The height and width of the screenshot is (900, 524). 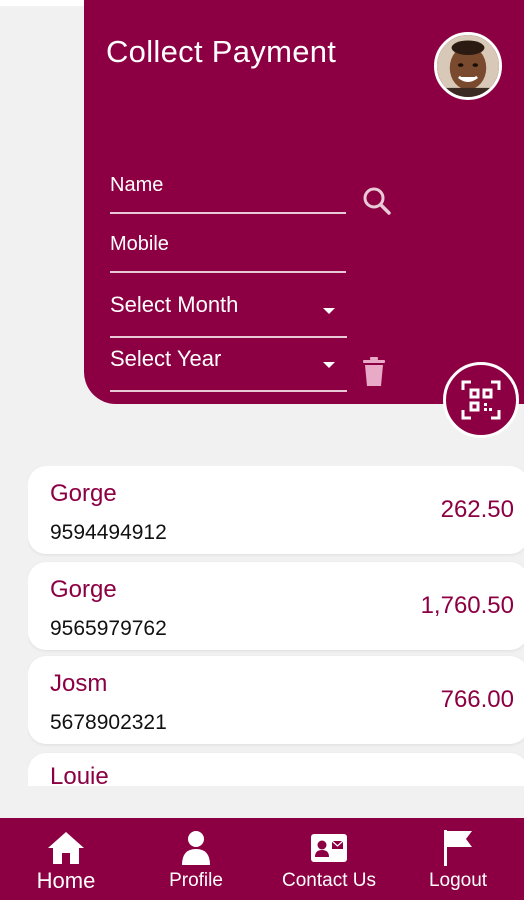 What do you see at coordinates (228, 194) in the screenshot?
I see `name-field: Name` at bounding box center [228, 194].